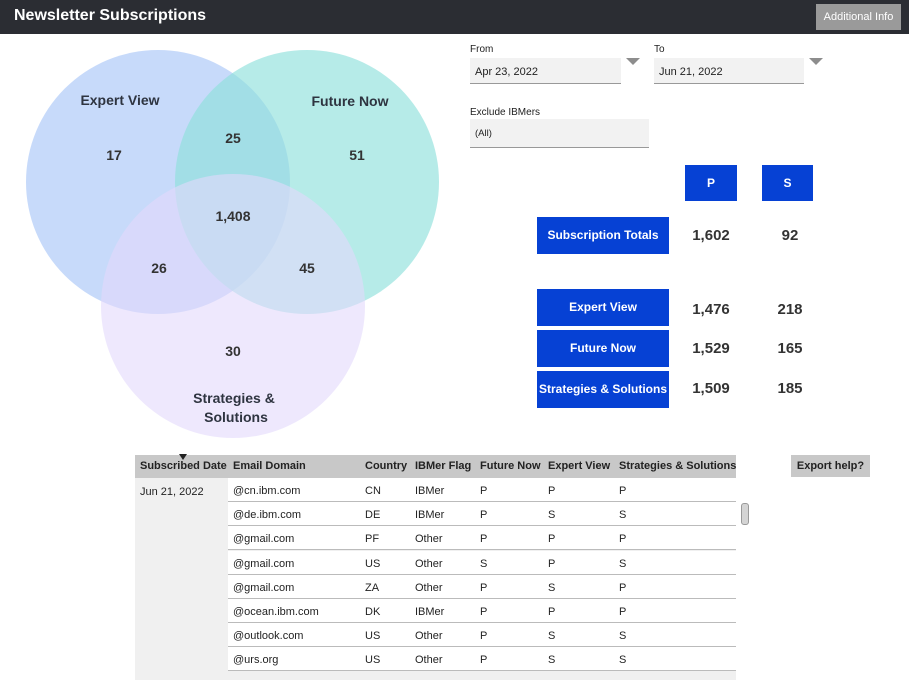 The image size is (909, 680). Describe the element at coordinates (603, 307) in the screenshot. I see `expert-view-button: Expert View` at that location.